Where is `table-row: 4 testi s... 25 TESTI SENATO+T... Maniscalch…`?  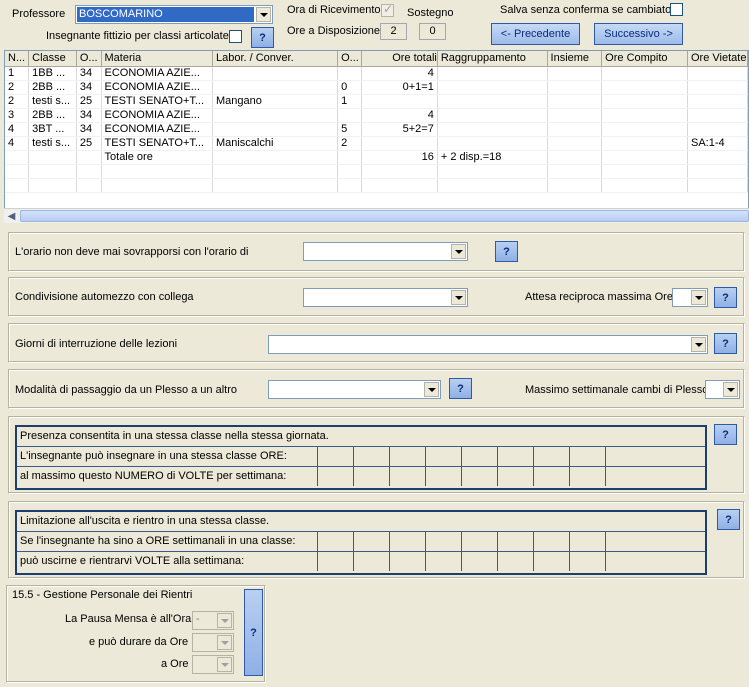 table-row: 4 testi s... 25 TESTI SENATO+T... Maniscalch… is located at coordinates (376, 143).